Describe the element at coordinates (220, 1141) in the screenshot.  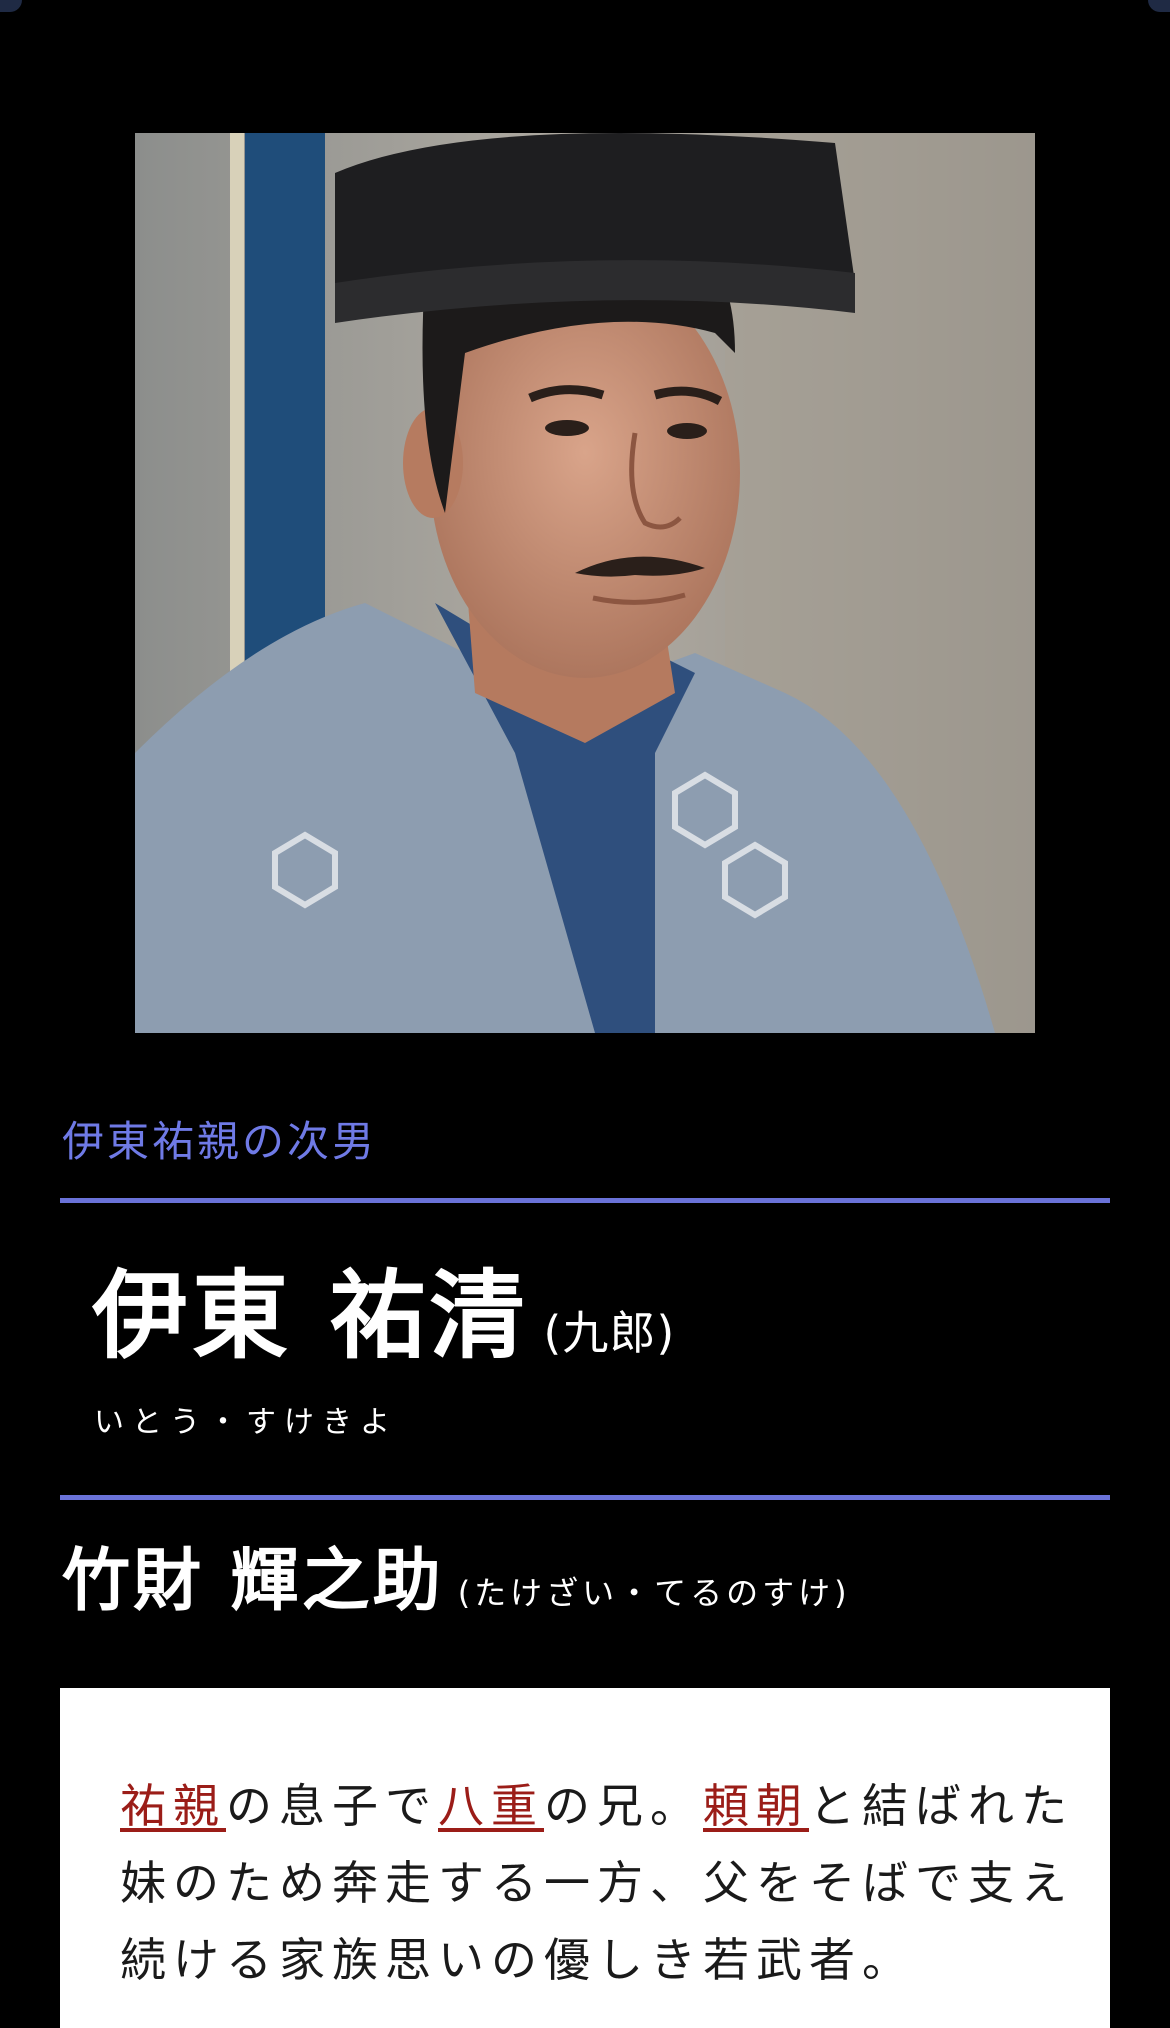
I see `character-role: 伊東祐親の次男` at that location.